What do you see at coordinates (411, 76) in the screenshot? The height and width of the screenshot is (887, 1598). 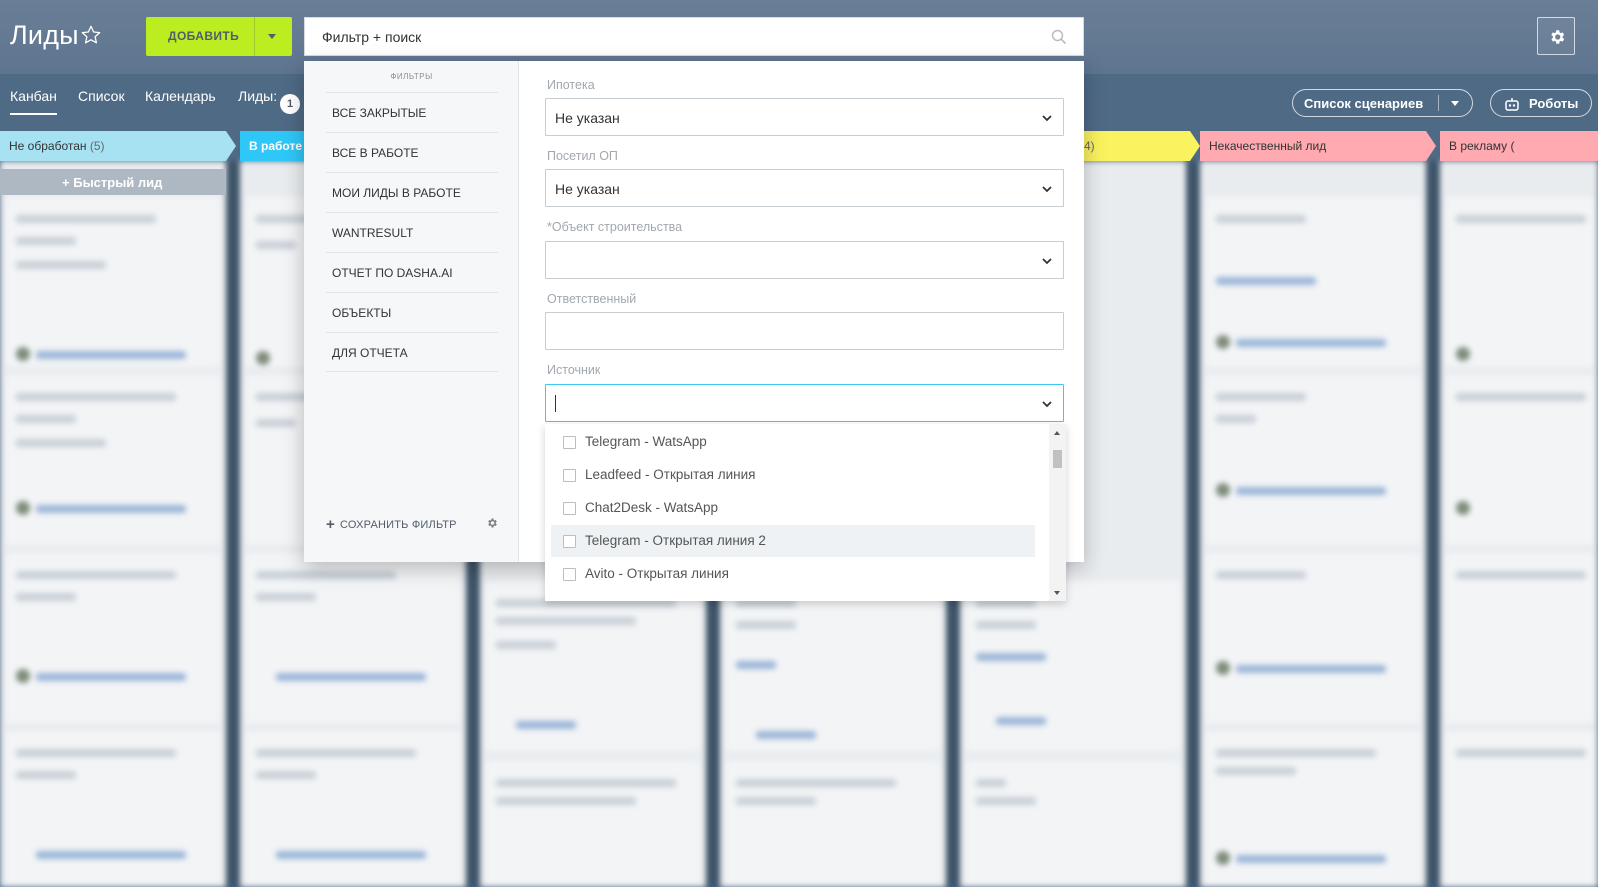 I see `presets-heading: ФИЛЬТРЫ` at bounding box center [411, 76].